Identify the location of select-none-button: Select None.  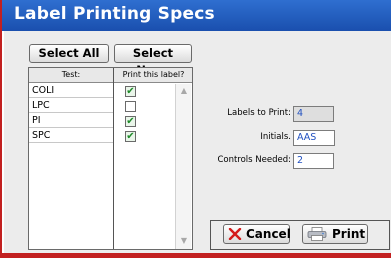
(153, 60).